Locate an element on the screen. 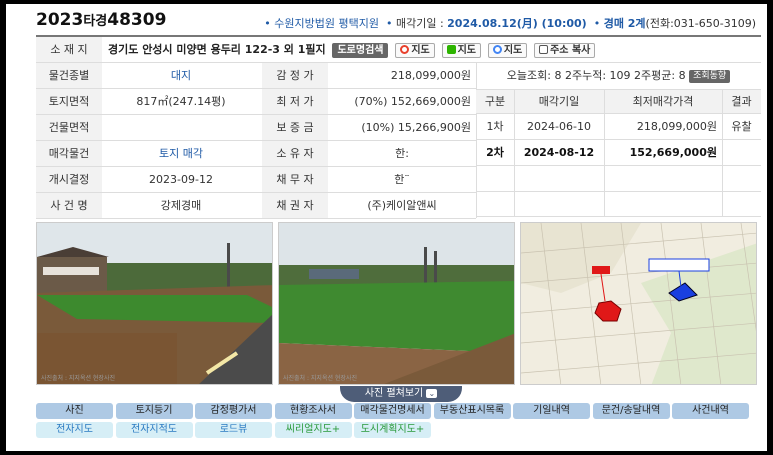  sale-object-row: 매각물건 토지 매각 소 유 자 한: is located at coordinates (256, 154).